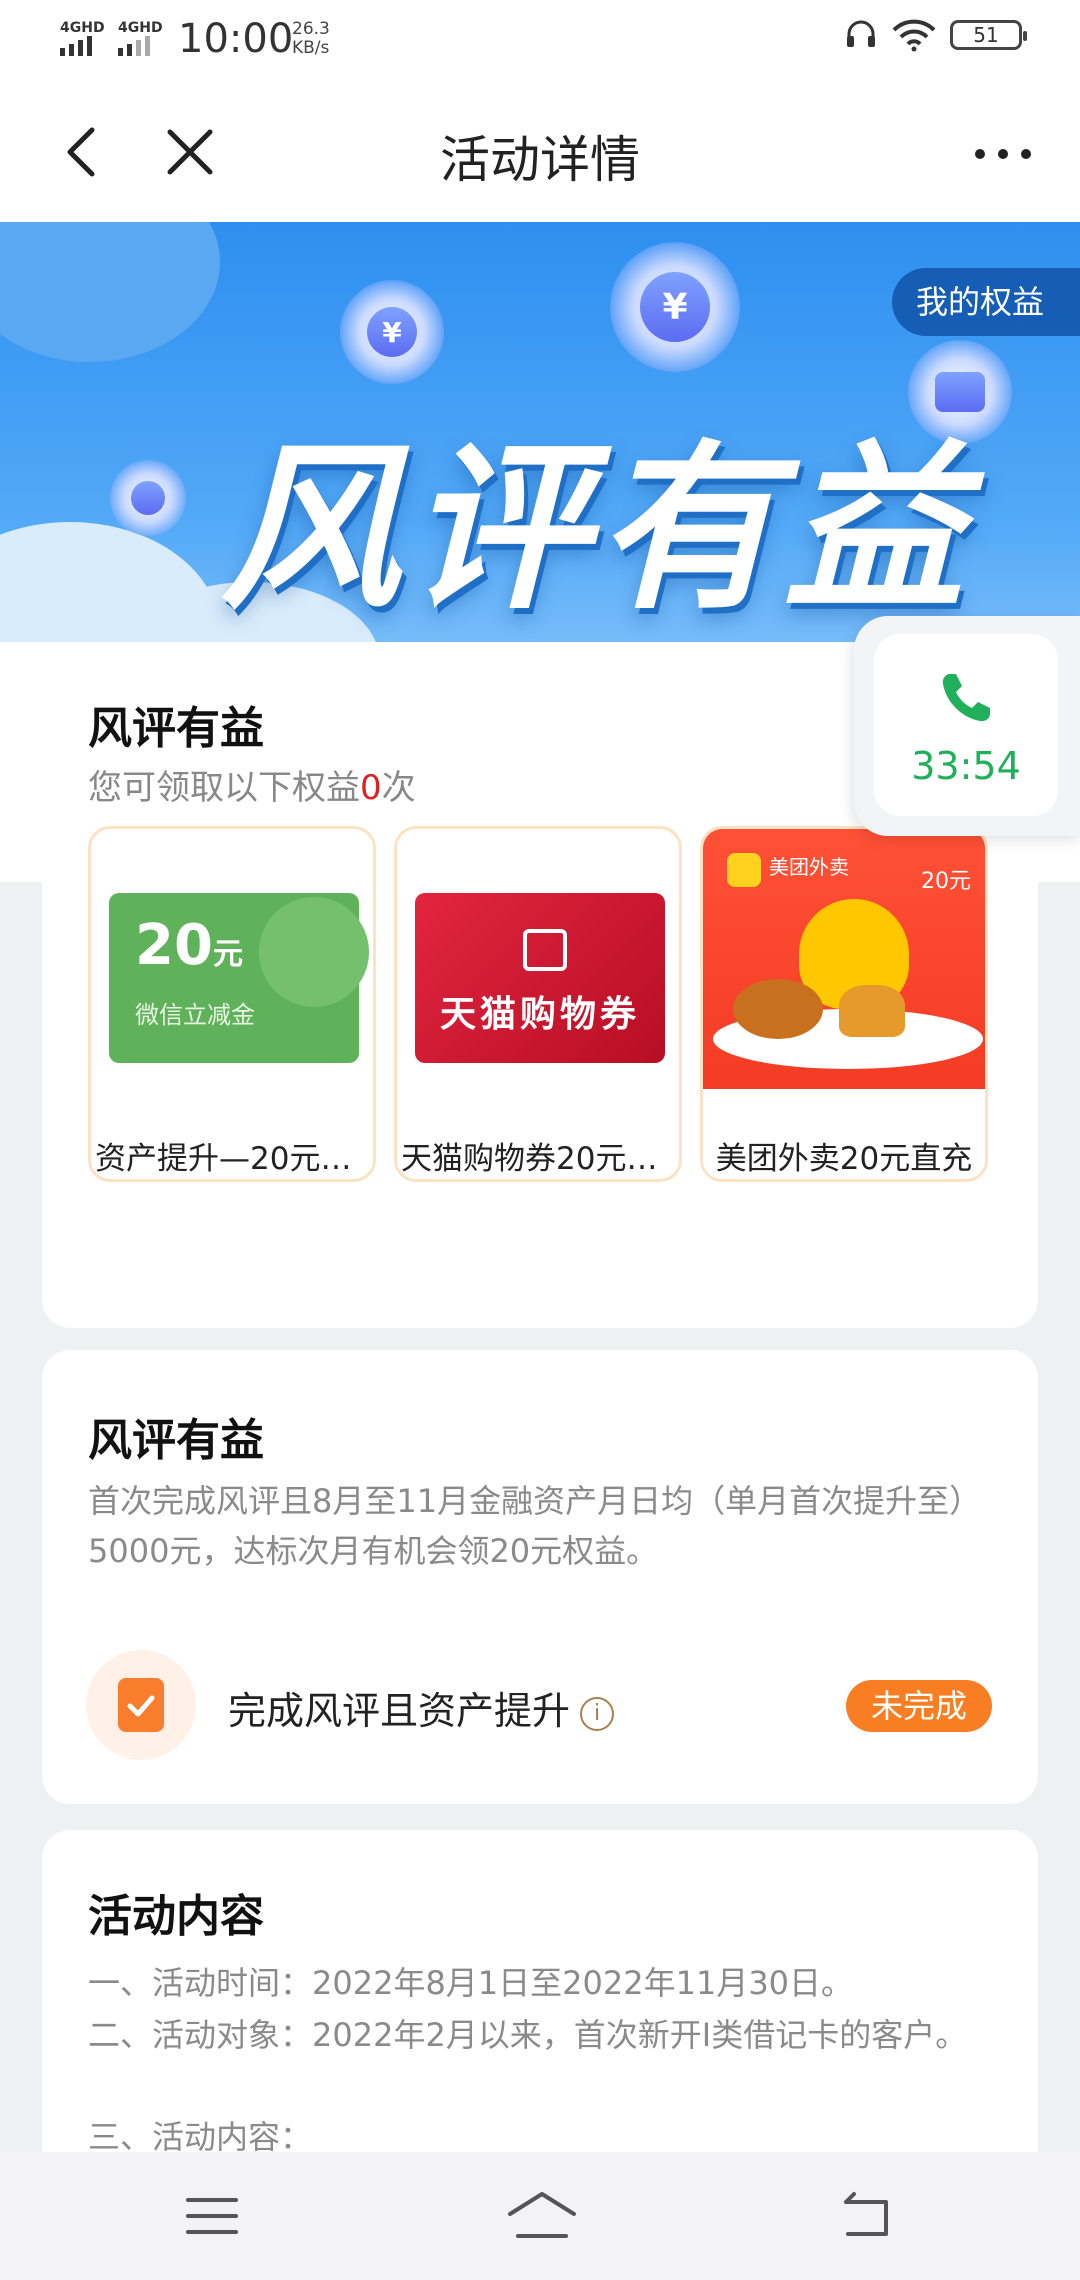 The image size is (1080, 2280). Describe the element at coordinates (236, 39) in the screenshot. I see `clock: 10:00` at that location.